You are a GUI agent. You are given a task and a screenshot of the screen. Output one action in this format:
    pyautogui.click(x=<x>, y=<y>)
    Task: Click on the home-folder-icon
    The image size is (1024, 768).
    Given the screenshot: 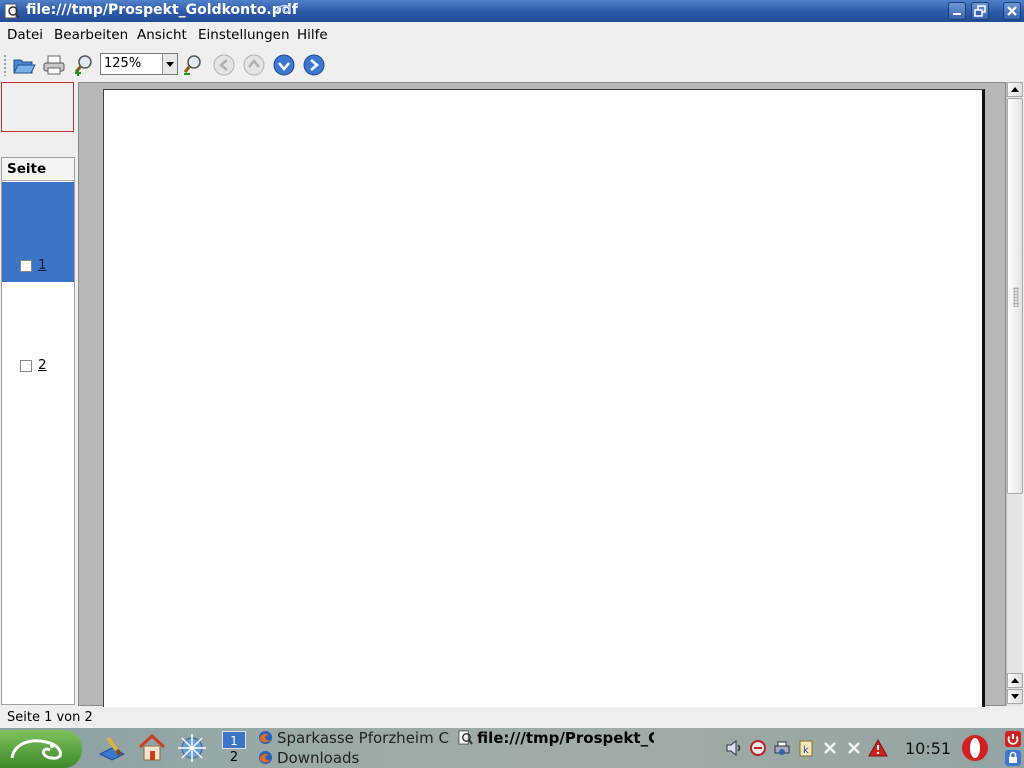 What is the action you would take?
    pyautogui.click(x=152, y=748)
    